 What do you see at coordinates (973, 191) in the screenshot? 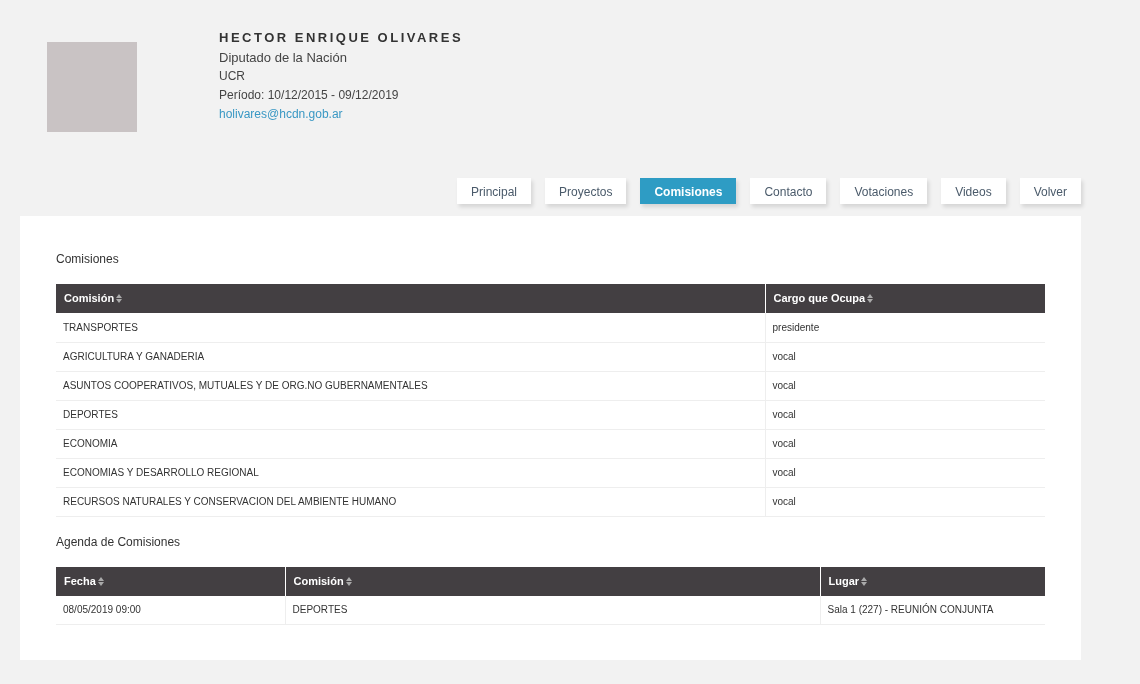
I see `nav-tab: Videos` at bounding box center [973, 191].